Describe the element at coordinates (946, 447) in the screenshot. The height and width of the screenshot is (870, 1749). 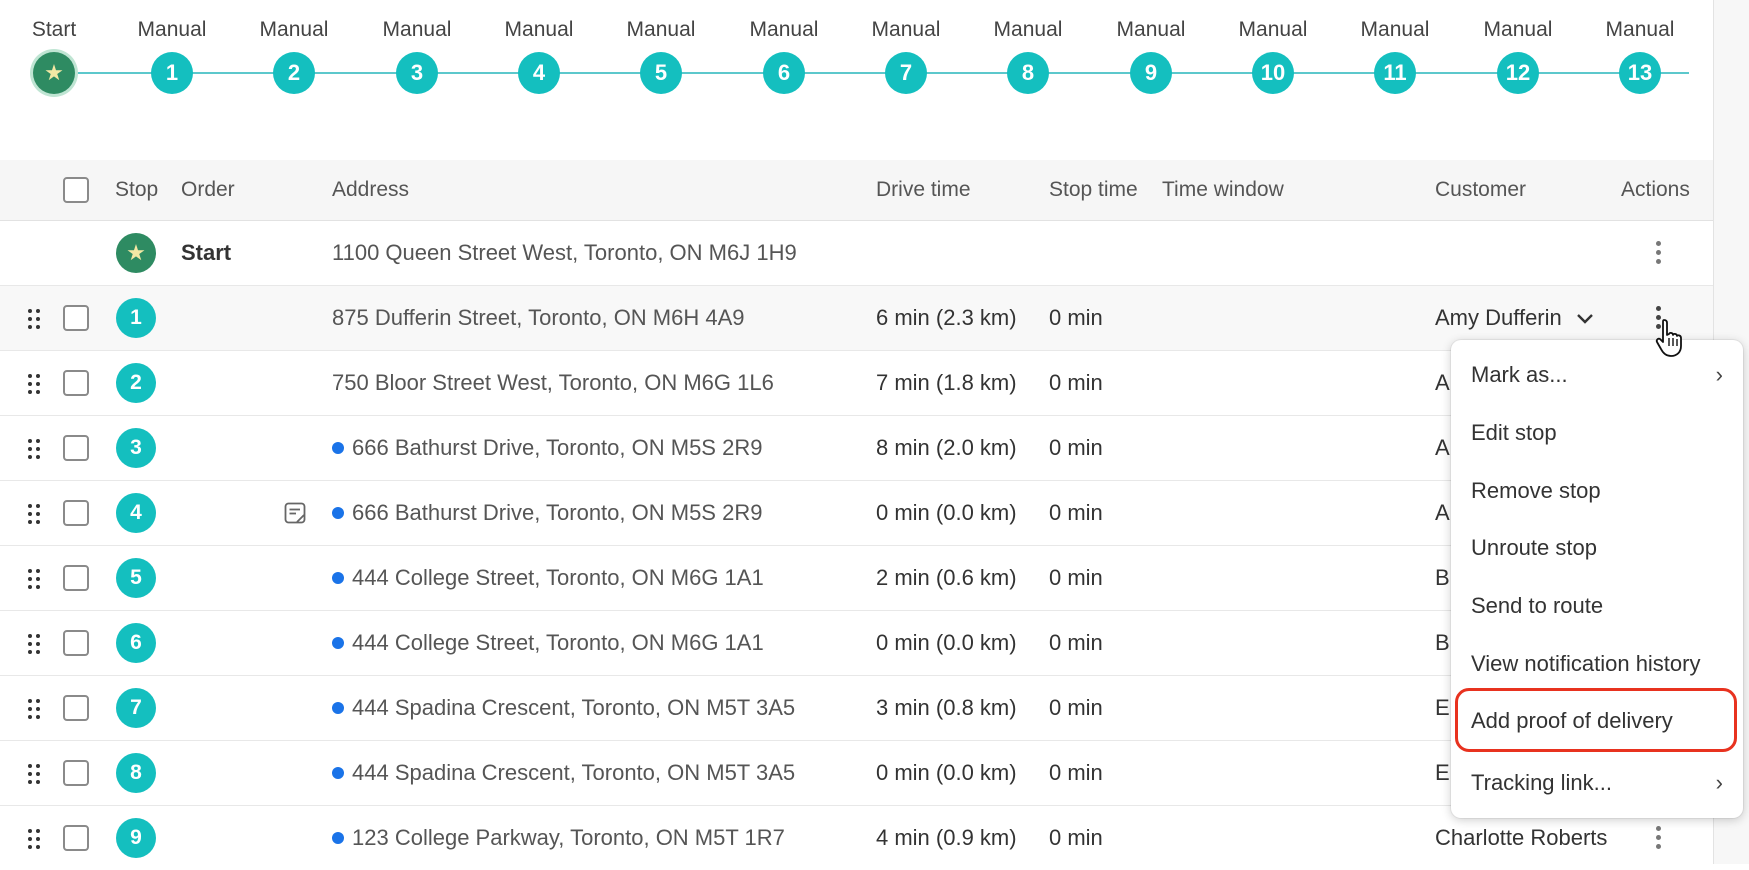
I see `drive-time-cell: 8 min (2.0 km)` at that location.